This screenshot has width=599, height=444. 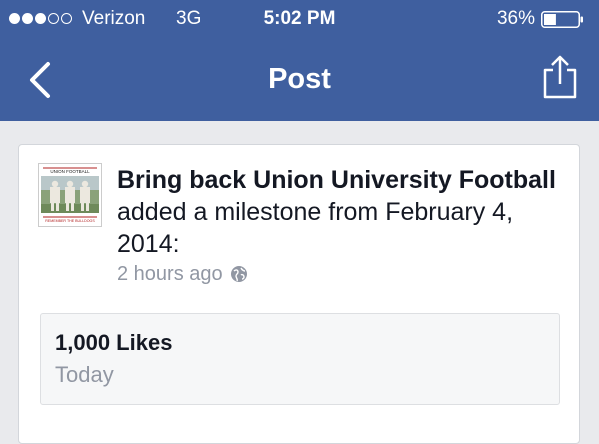 What do you see at coordinates (315, 228) in the screenshot?
I see `post-action-text: added a milestone from February 4, 2014:` at bounding box center [315, 228].